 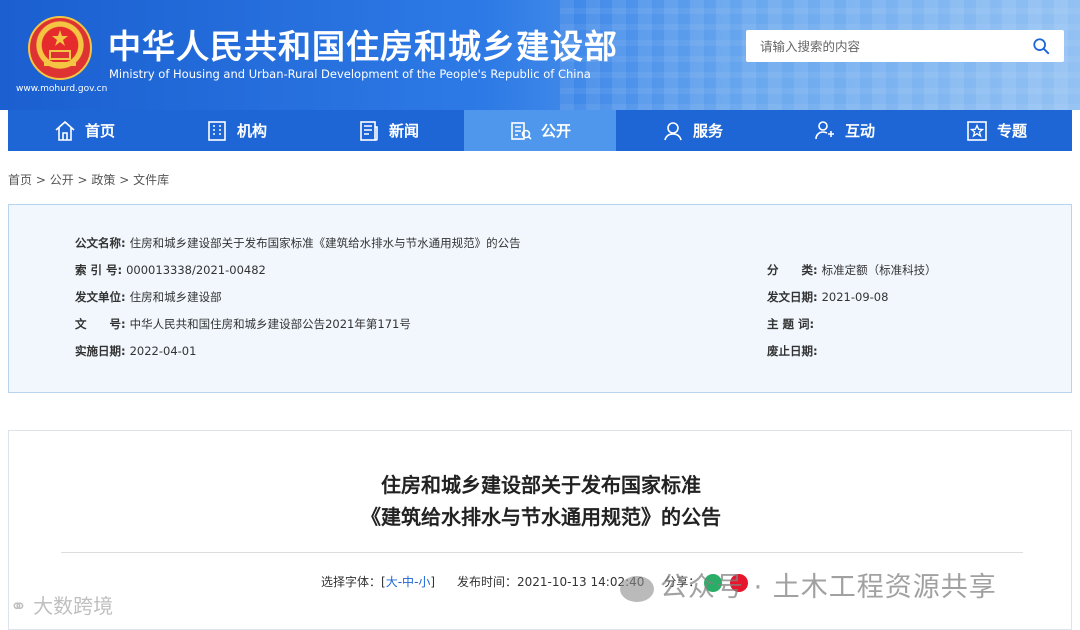 What do you see at coordinates (1011, 131) in the screenshot?
I see `nav-label: 专题` at bounding box center [1011, 131].